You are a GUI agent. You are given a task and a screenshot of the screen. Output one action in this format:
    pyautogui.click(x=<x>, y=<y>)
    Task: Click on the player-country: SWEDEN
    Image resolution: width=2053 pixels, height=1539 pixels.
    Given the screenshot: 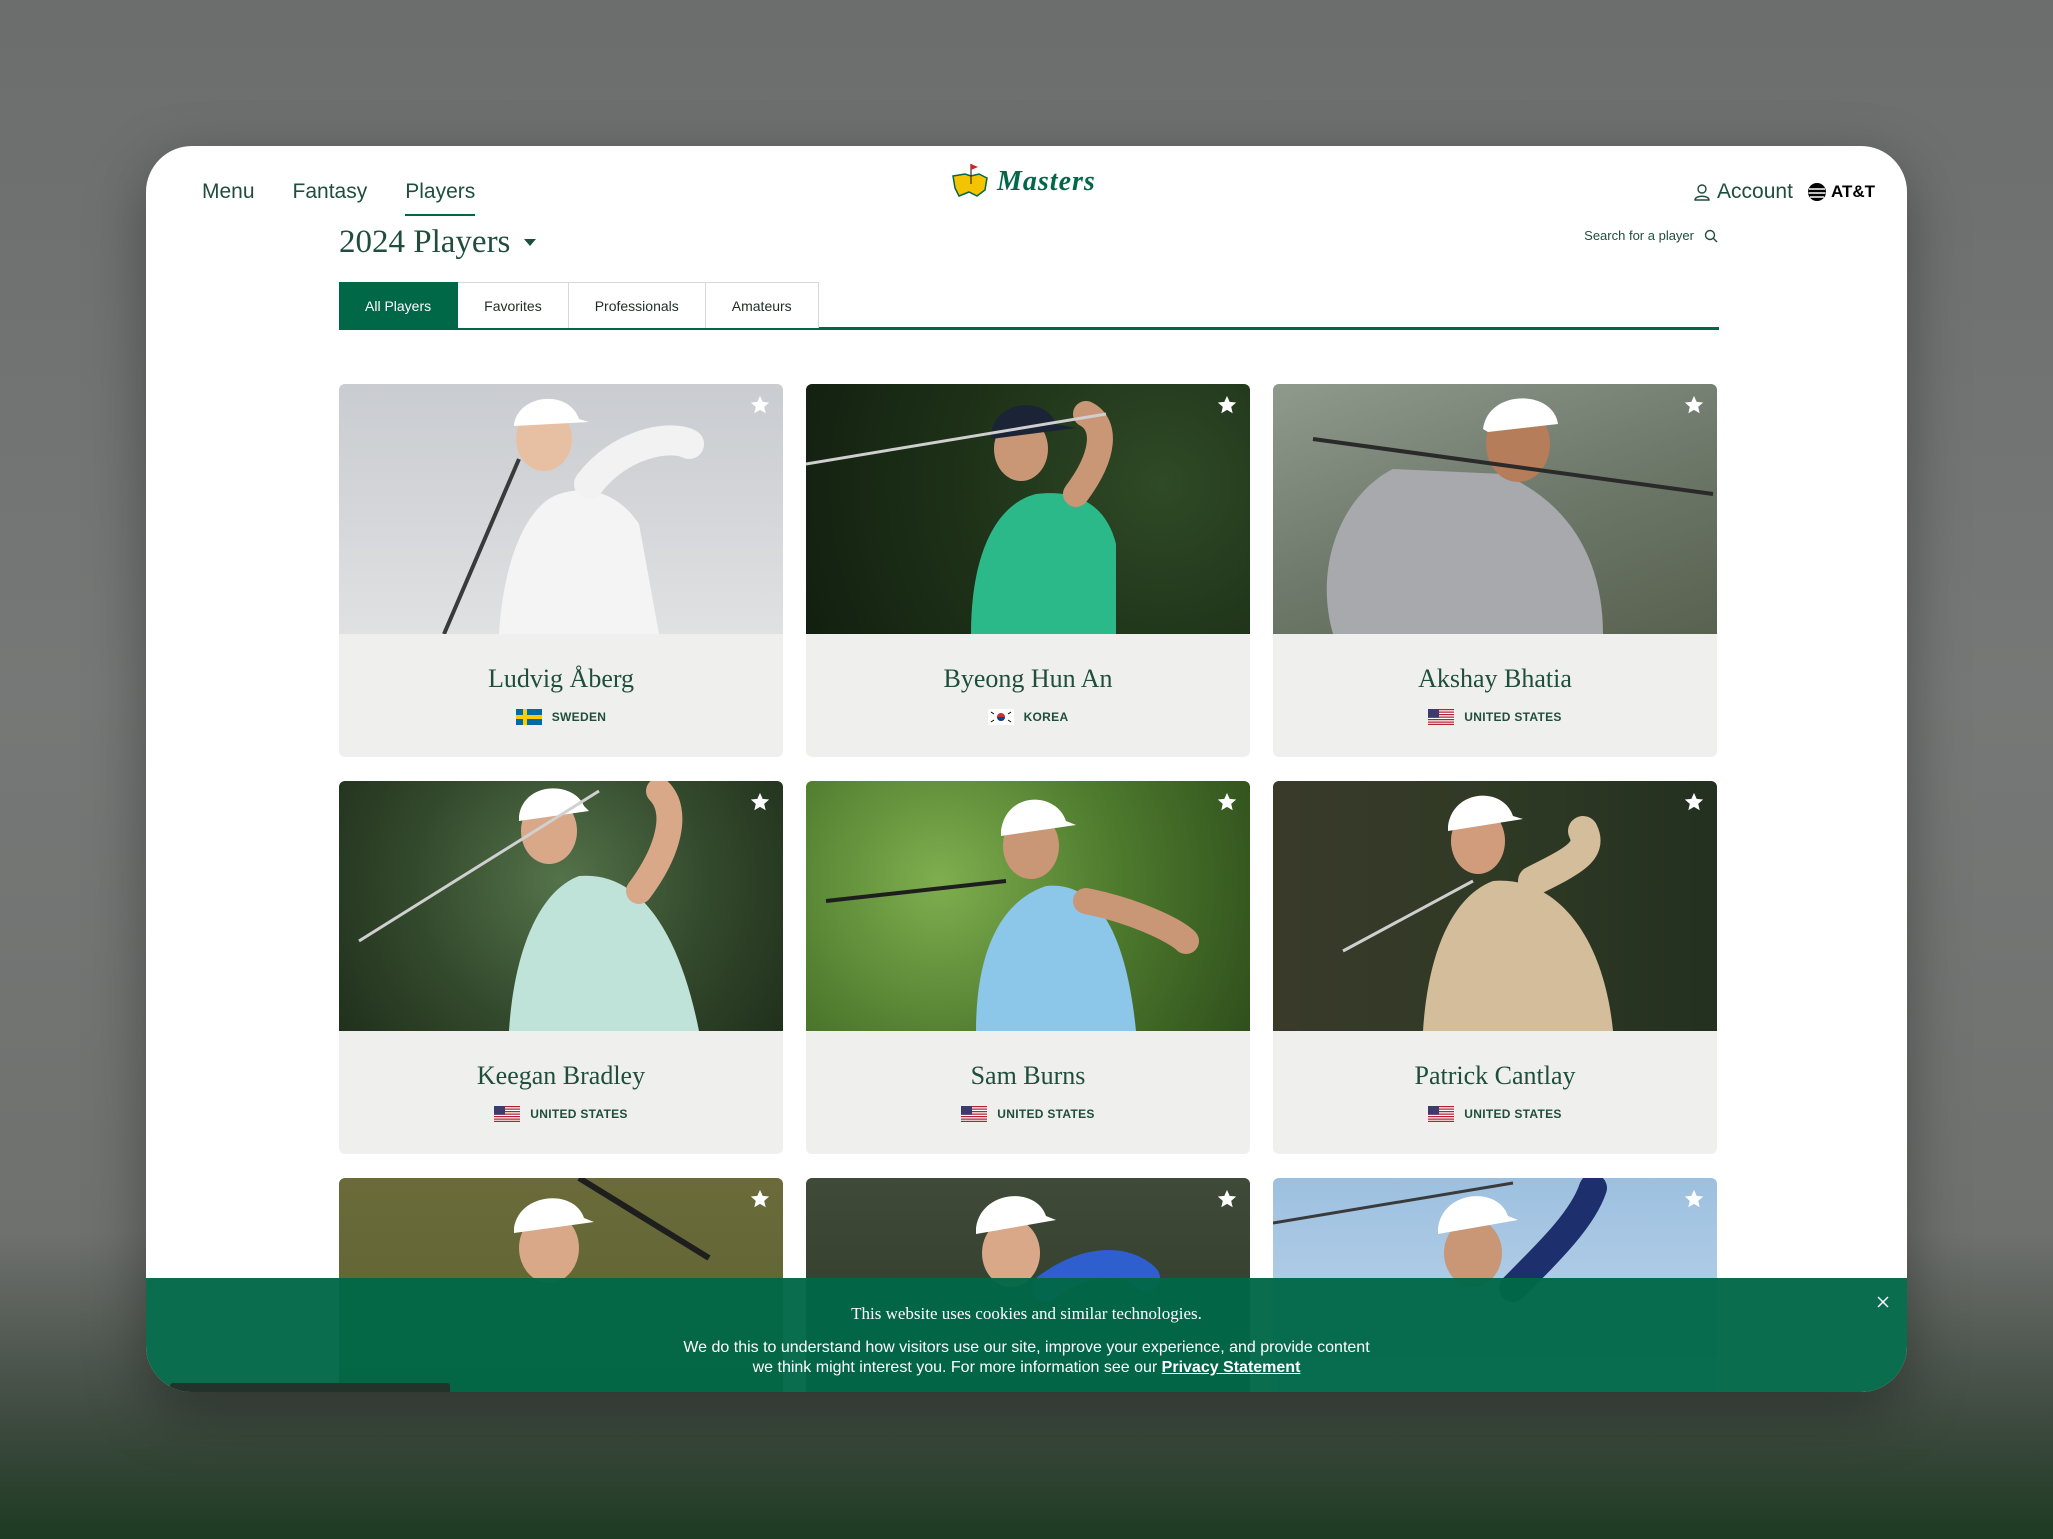 What is the action you would take?
    pyautogui.click(x=561, y=717)
    